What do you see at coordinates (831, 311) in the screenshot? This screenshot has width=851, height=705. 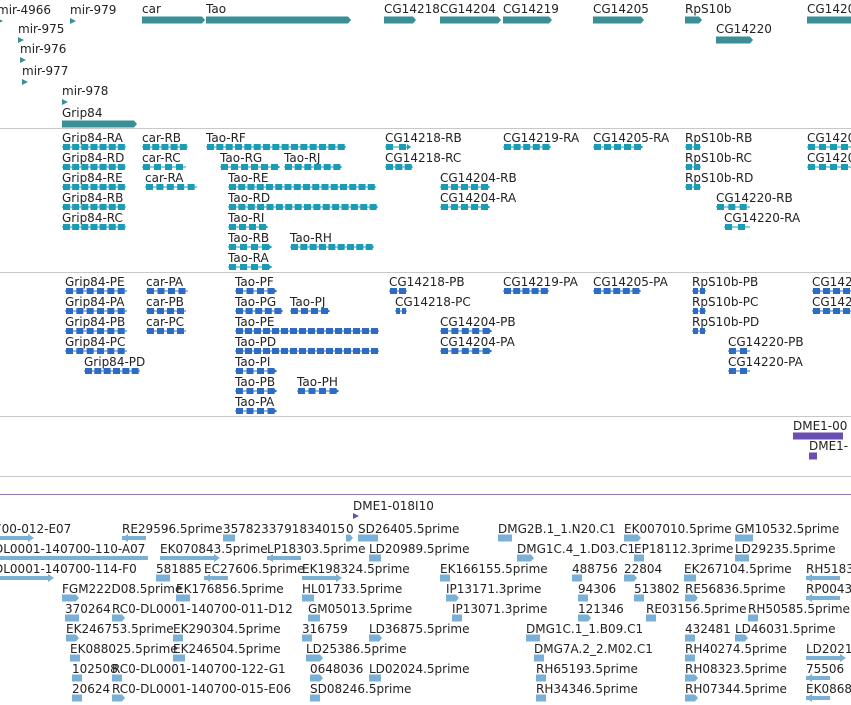 I see `protein-glyph-cg142` at bounding box center [831, 311].